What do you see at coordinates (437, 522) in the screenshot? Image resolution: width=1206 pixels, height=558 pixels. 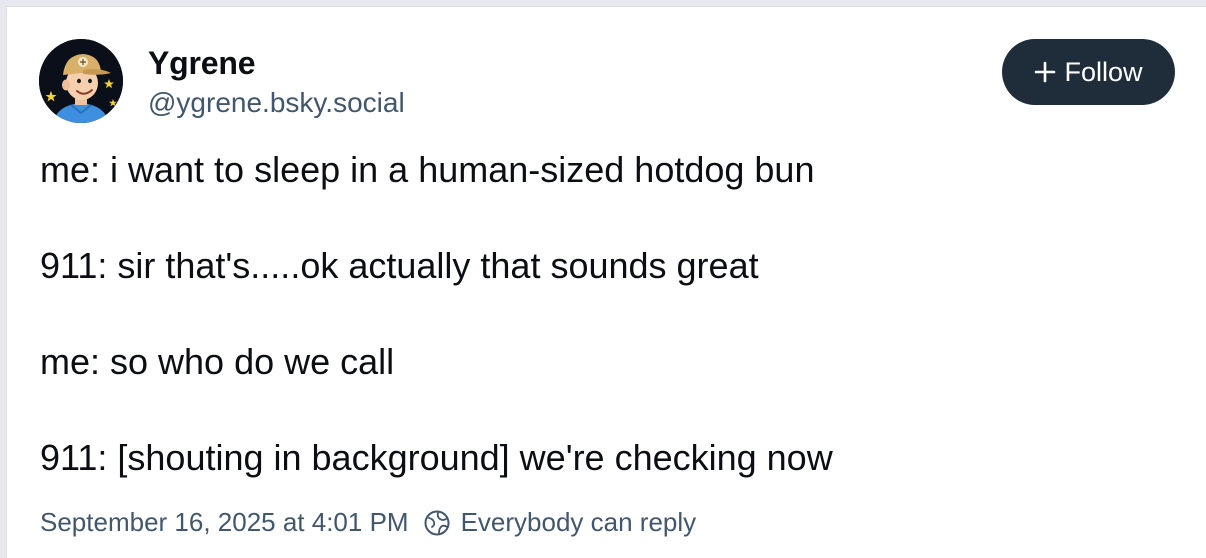 I see `globe-reply-icon` at bounding box center [437, 522].